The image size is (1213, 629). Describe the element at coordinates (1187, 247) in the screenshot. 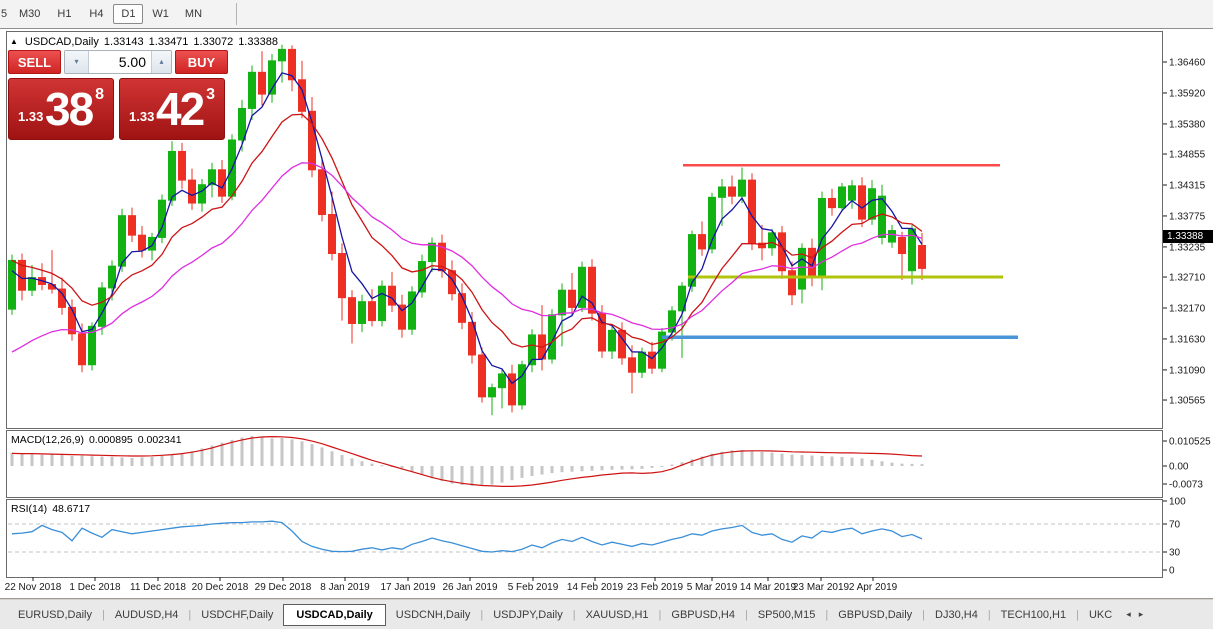

I see `svg-text: 1.33235` at that location.